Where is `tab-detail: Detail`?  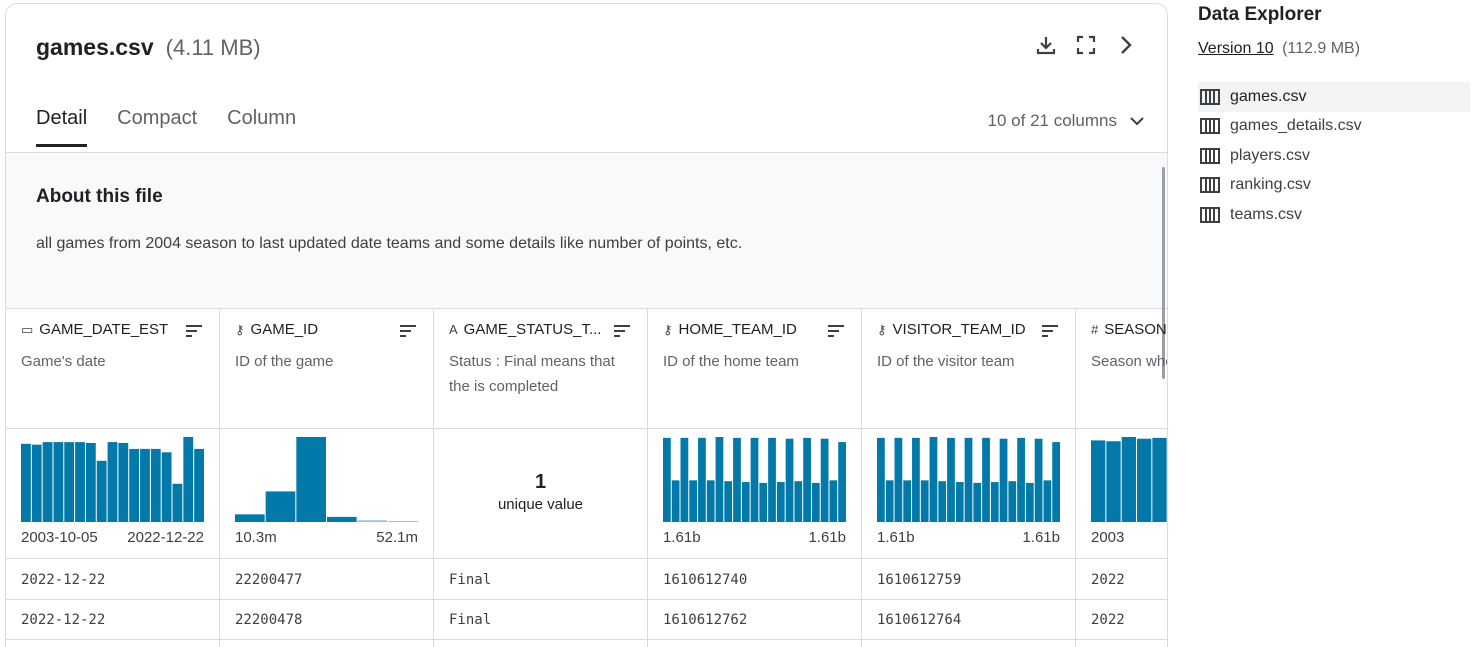 tab-detail: Detail is located at coordinates (62, 127).